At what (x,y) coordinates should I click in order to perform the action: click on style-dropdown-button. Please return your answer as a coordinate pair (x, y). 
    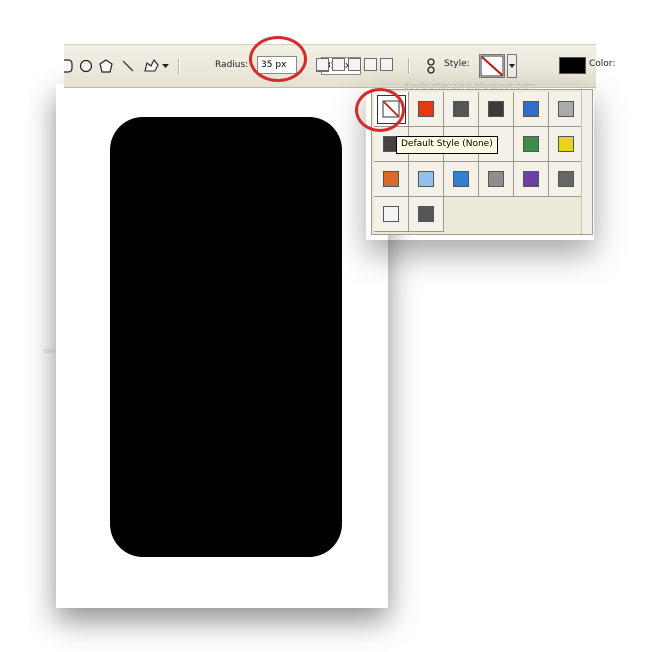
    Looking at the image, I should click on (512, 66).